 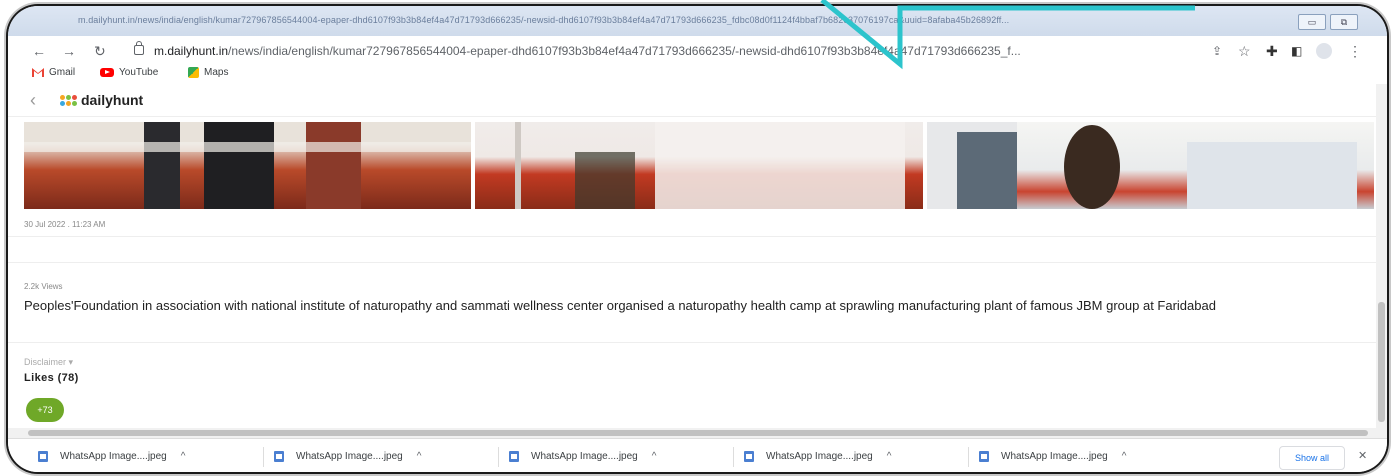 What do you see at coordinates (1355, 51) in the screenshot?
I see `kebab-menu-icon: ⋮` at bounding box center [1355, 51].